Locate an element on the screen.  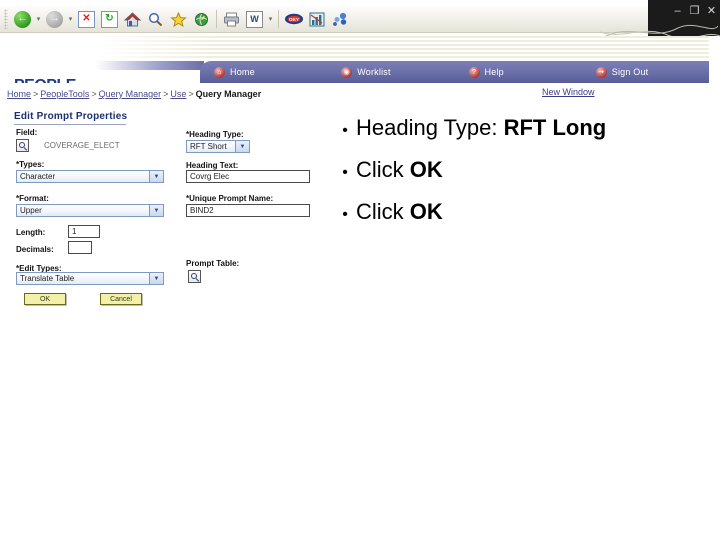
search-button is located at coordinates (155, 19).